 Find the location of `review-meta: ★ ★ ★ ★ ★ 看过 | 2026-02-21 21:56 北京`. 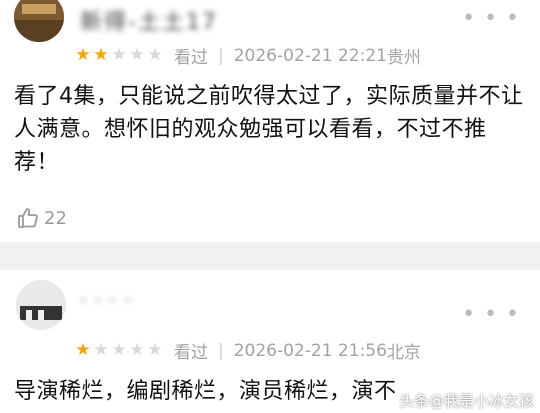

review-meta: ★ ★ ★ ★ ★ 看过 | 2026-02-21 21:56 北京 is located at coordinates (247, 351).